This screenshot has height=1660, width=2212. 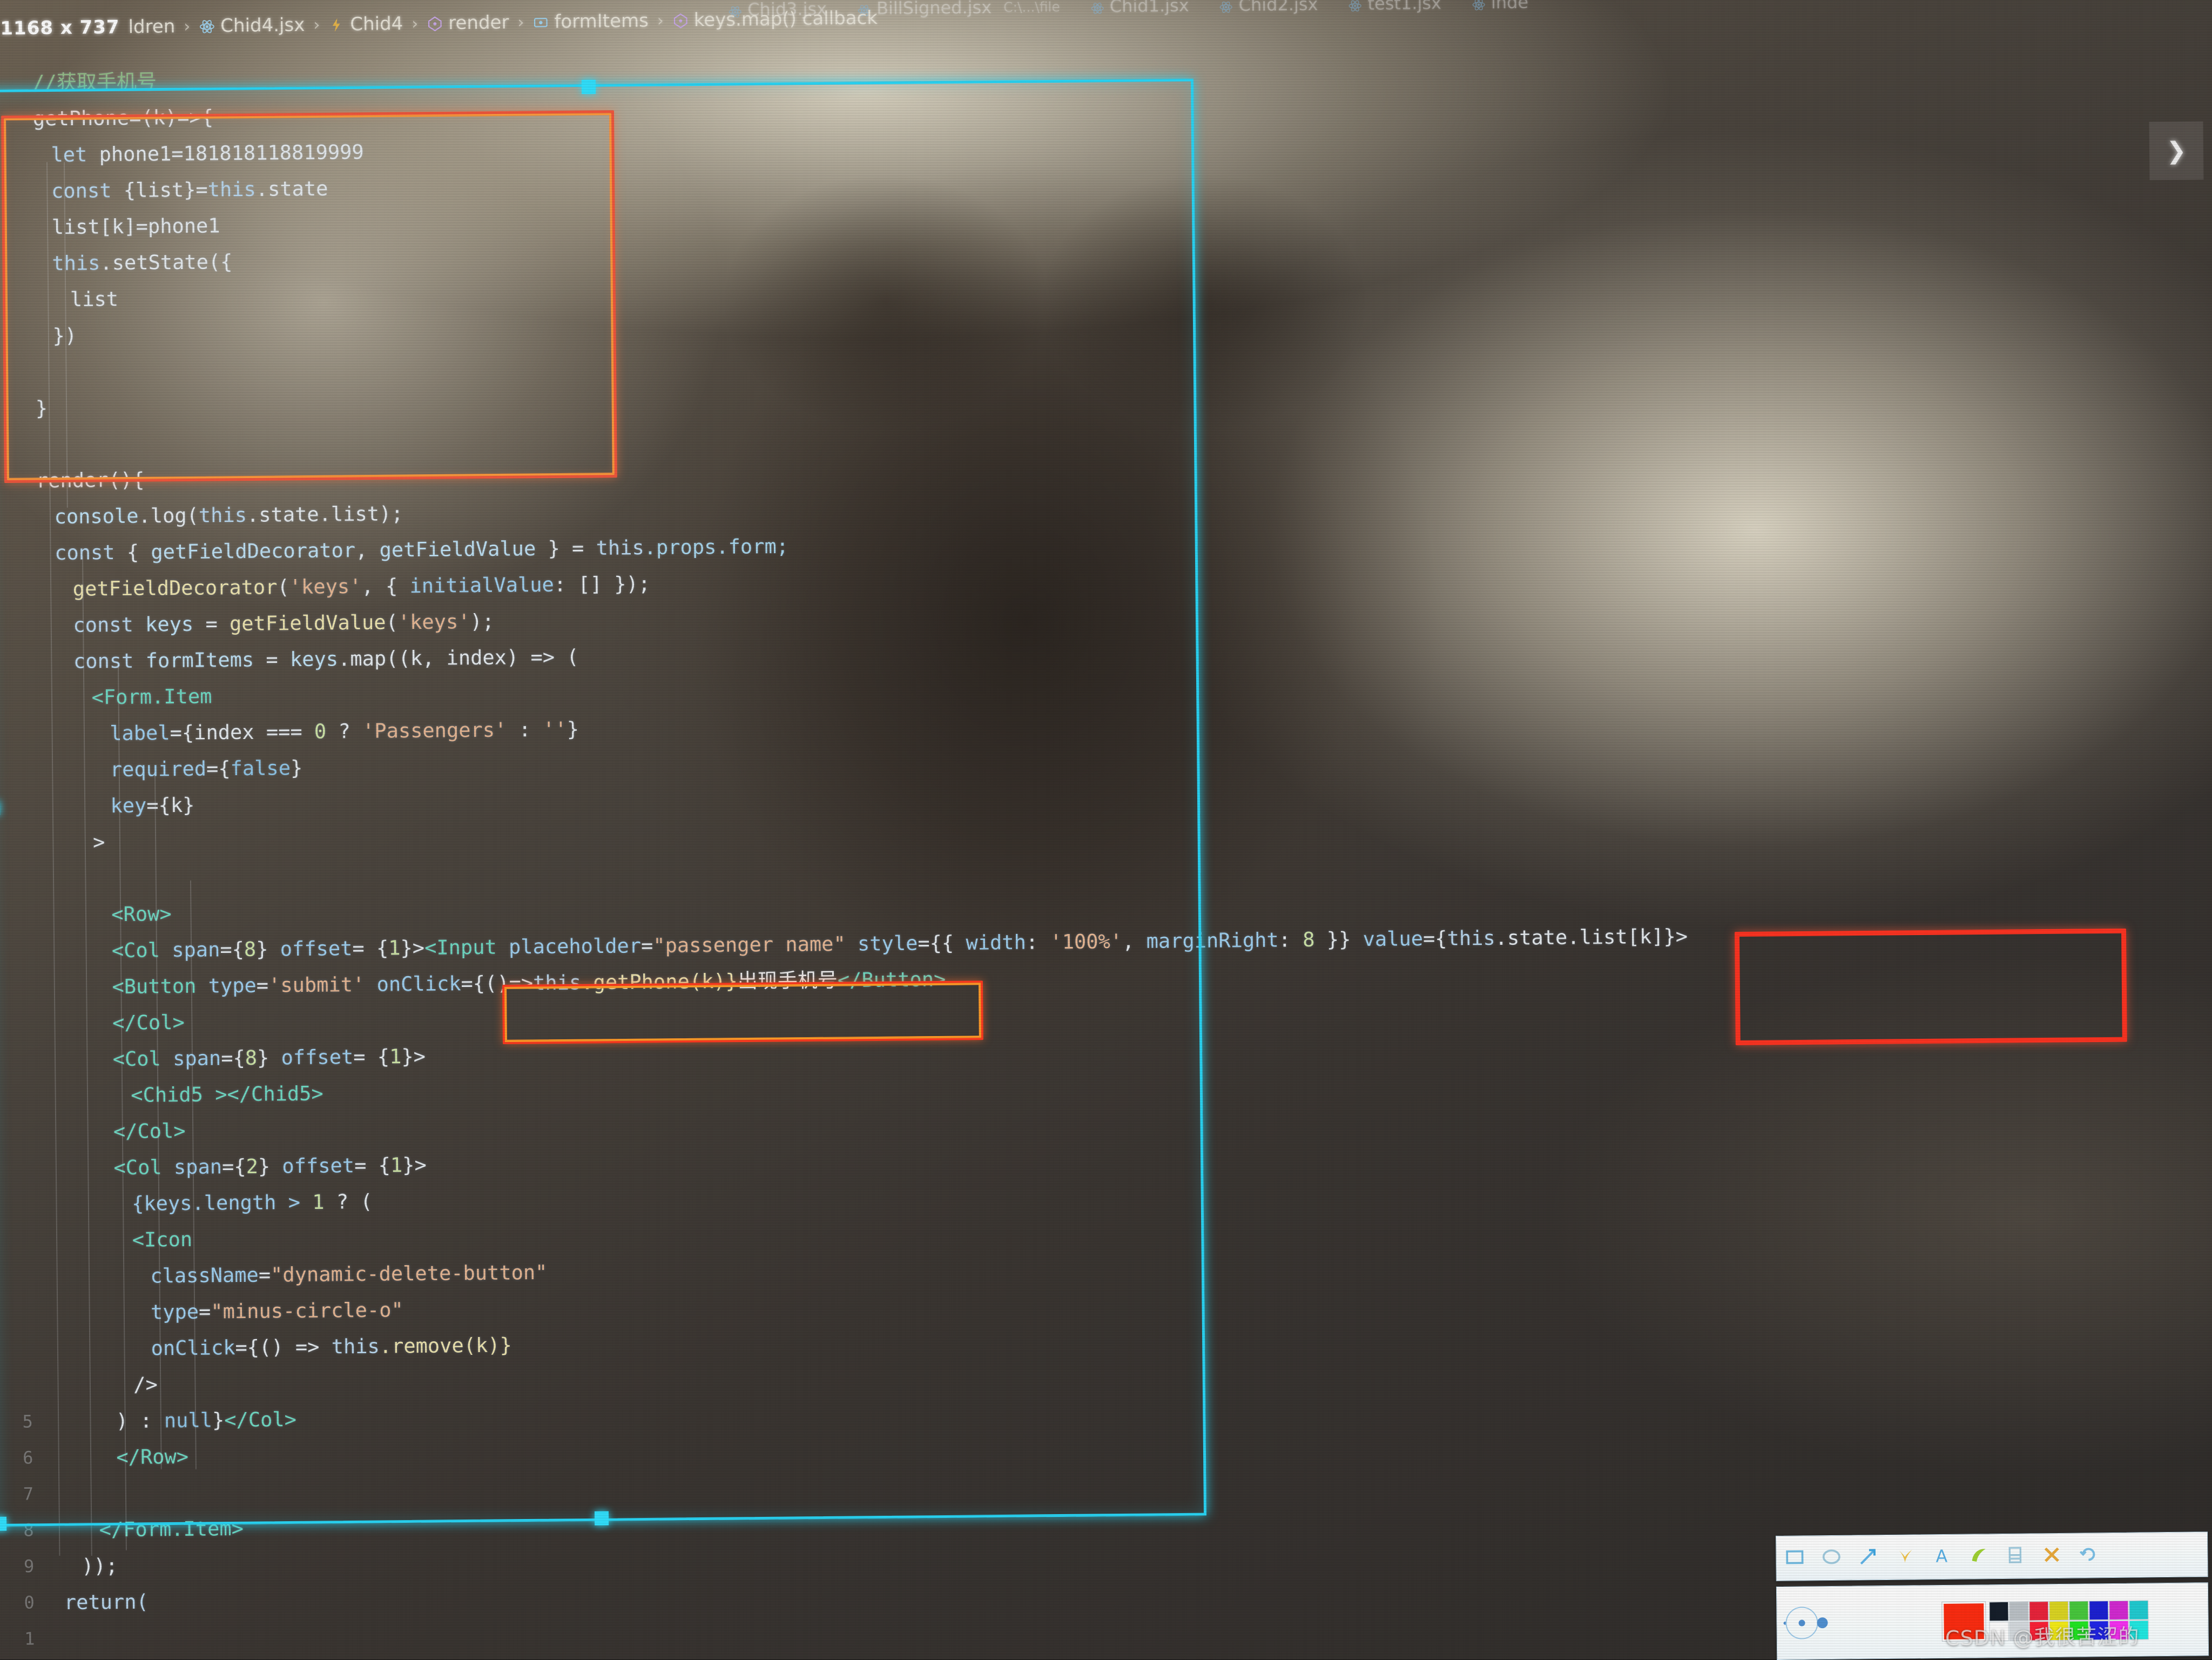 I want to click on code-token: .state.list);, so click(x=325, y=514).